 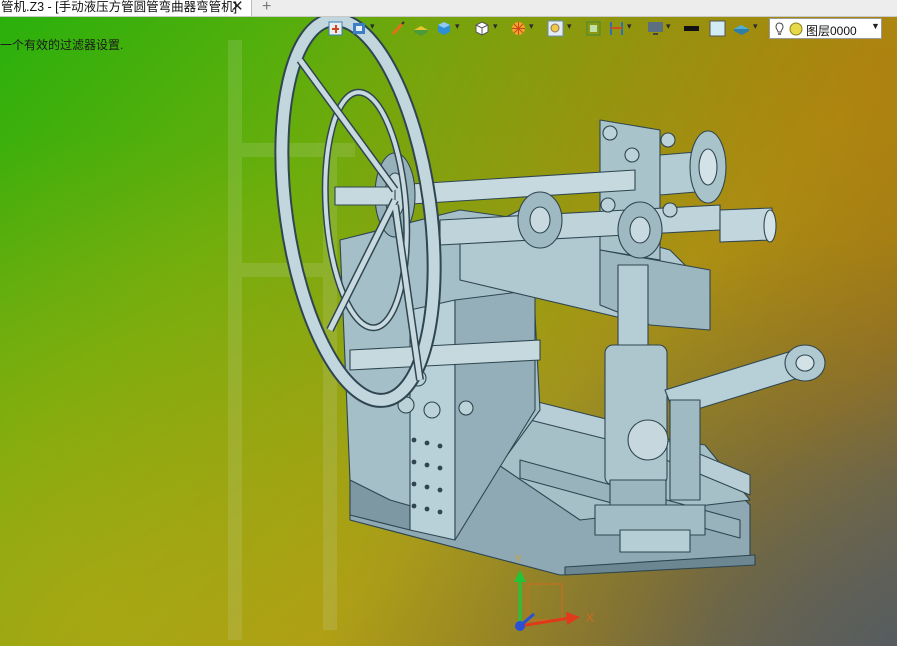 I want to click on layer-selector: 图层0000 ▼, so click(x=825, y=28).